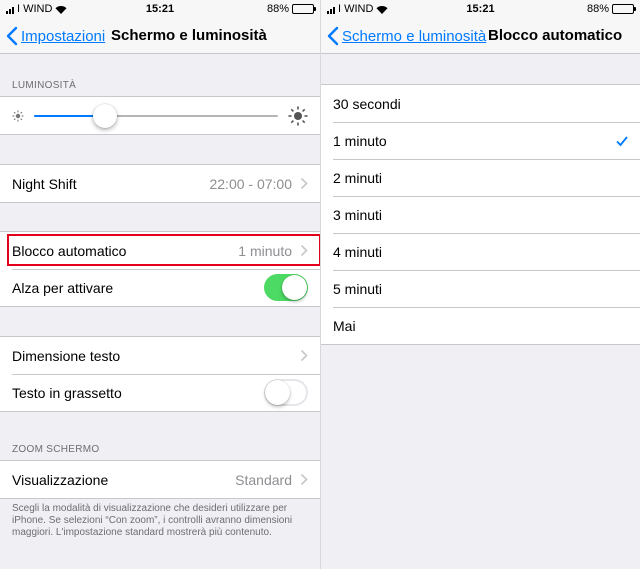  Describe the element at coordinates (358, 251) in the screenshot. I see `option-label: 4 minuti` at that location.